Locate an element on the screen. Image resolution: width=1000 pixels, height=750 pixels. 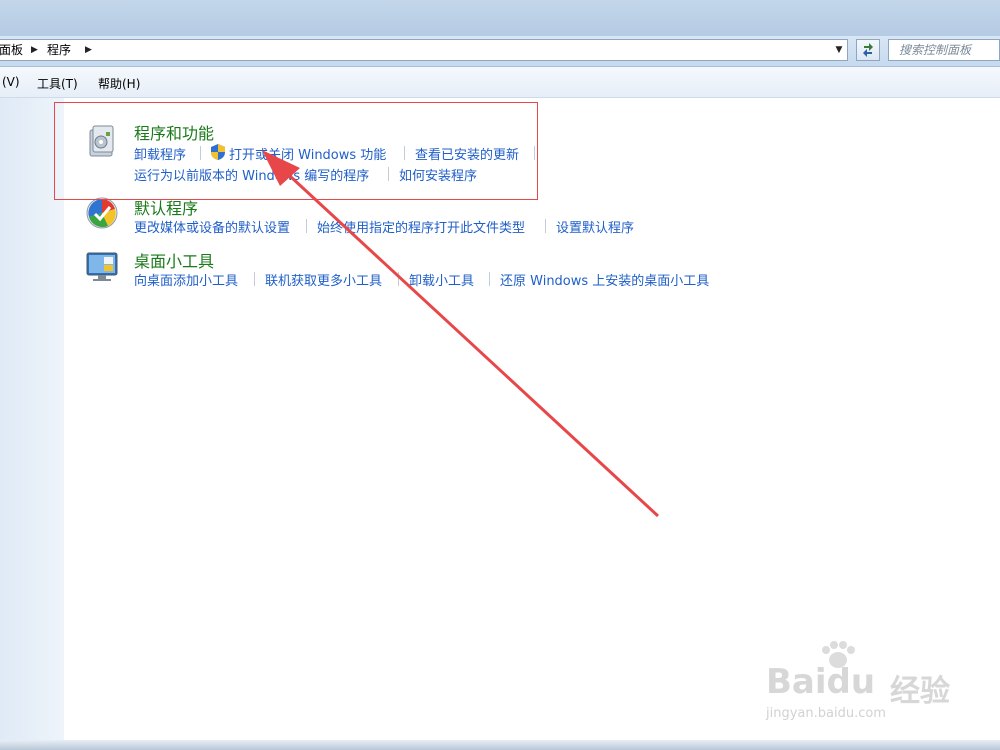
breadcrumb-control-panel: 面板 is located at coordinates (11, 50).